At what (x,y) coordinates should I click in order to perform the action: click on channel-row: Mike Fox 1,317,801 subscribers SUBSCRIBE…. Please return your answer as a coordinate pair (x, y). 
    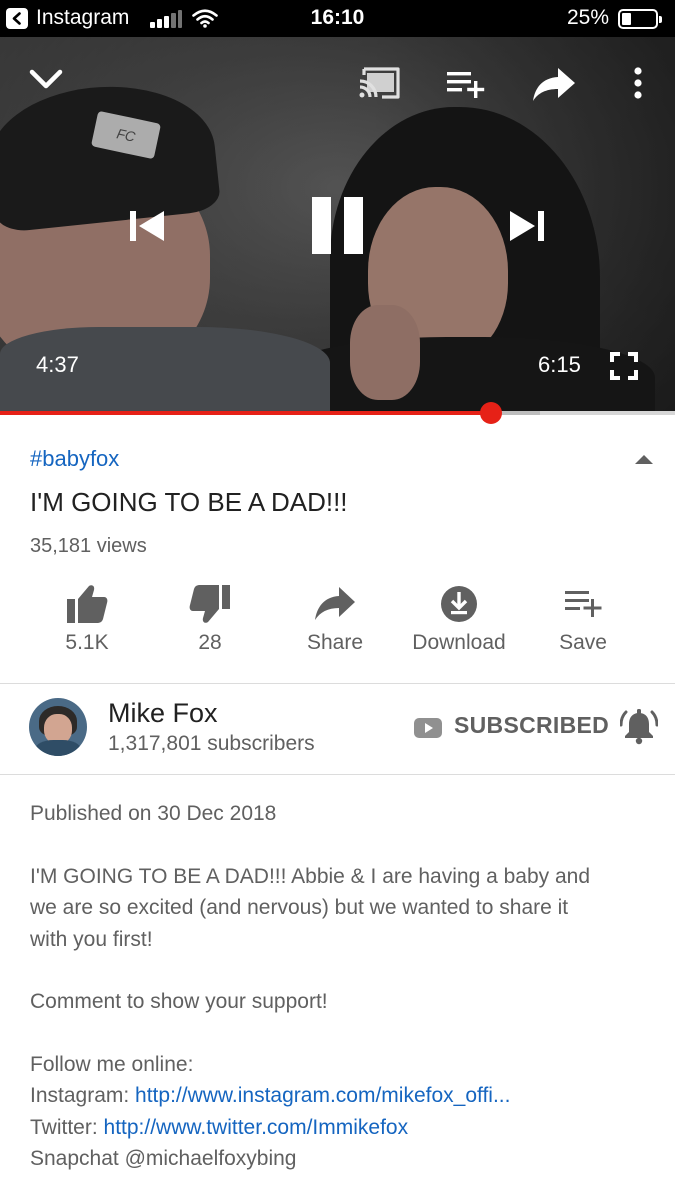
    Looking at the image, I should click on (337, 729).